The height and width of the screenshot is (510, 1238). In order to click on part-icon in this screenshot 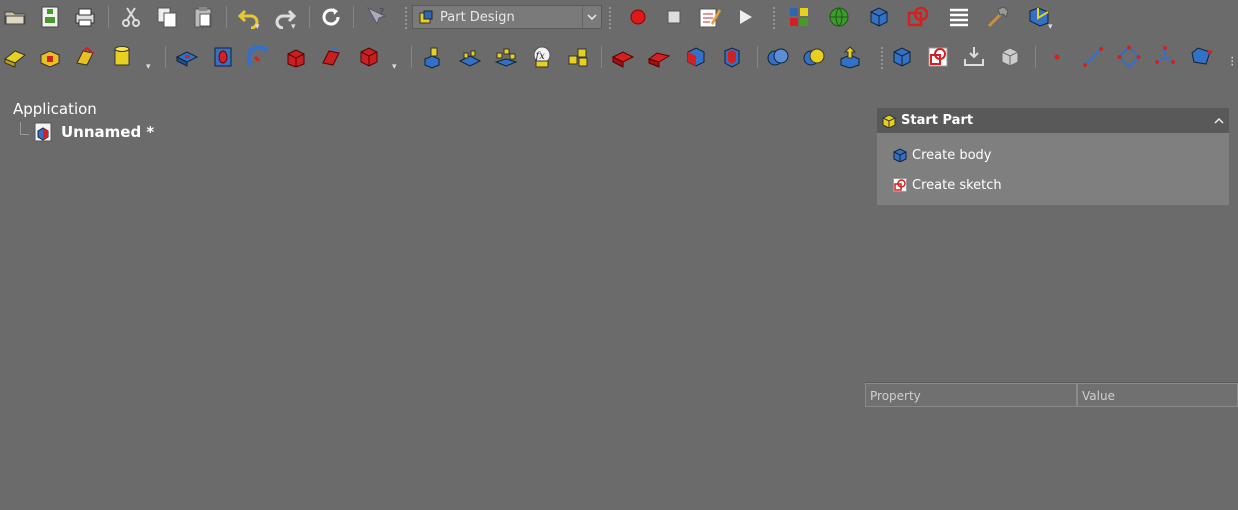, I will do `click(799, 17)`.